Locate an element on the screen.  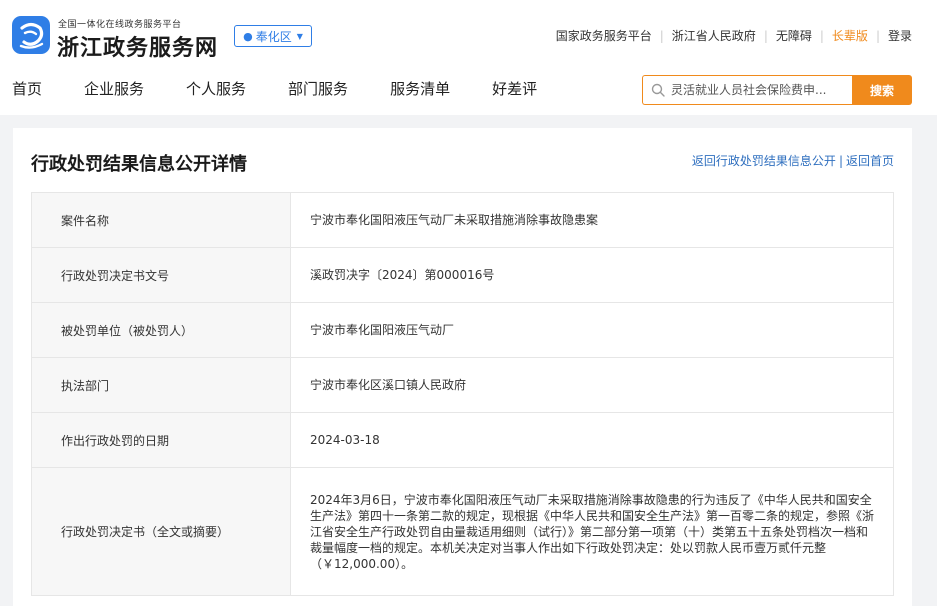
region-label: 奉化区 is located at coordinates (273, 36).